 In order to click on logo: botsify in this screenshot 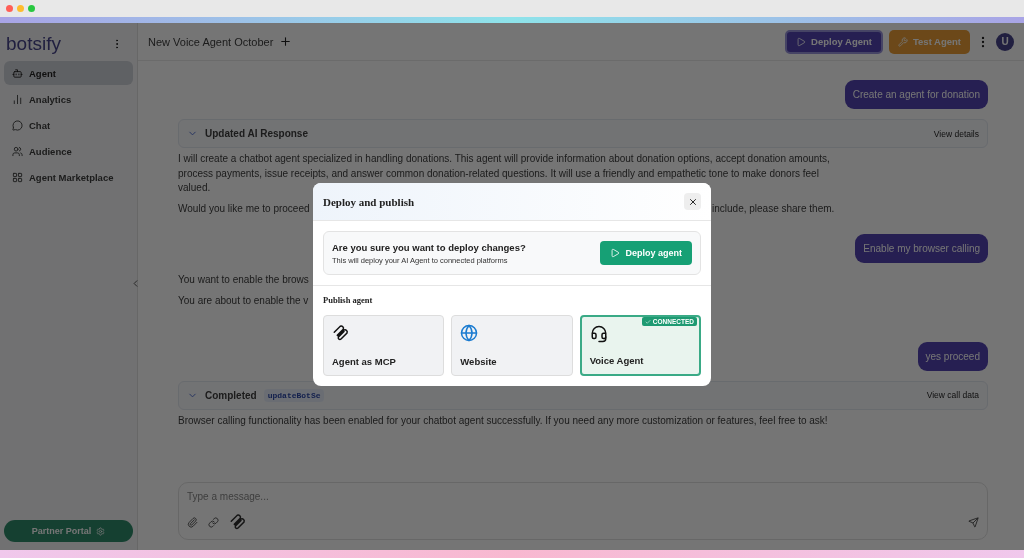, I will do `click(33, 44)`.